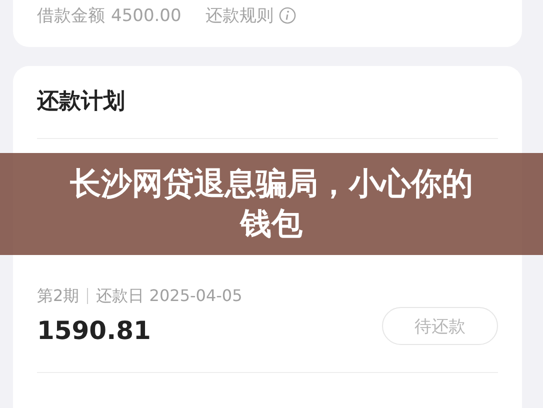 This screenshot has height=408, width=543. What do you see at coordinates (239, 15) in the screenshot?
I see `rules-link: 还款规则` at bounding box center [239, 15].